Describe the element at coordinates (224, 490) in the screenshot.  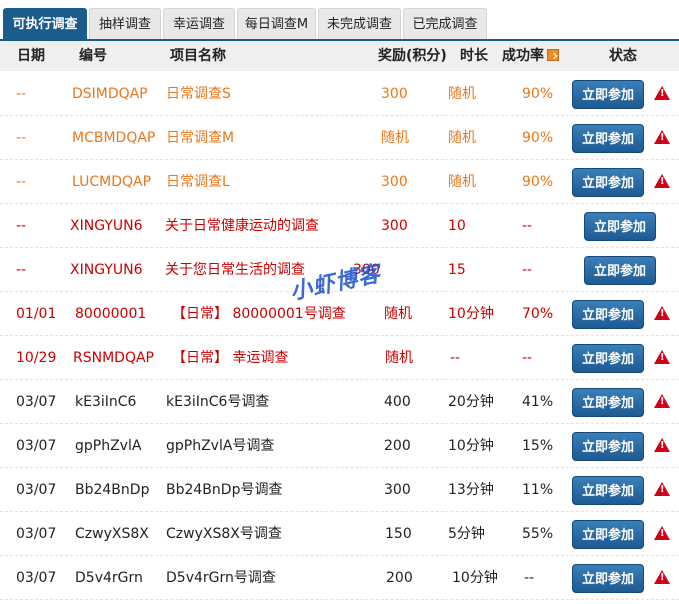
I see `row-name: Bb24BnDp号调查` at that location.